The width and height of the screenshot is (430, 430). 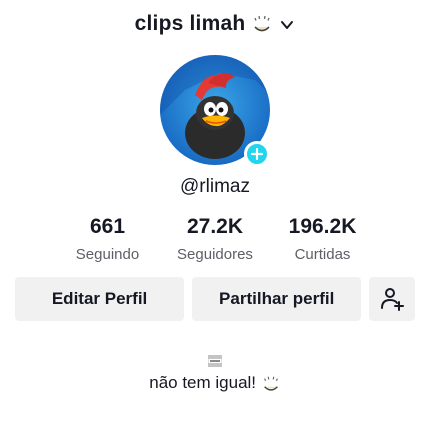 I want to click on stat-value: 27.2K, so click(x=215, y=226).